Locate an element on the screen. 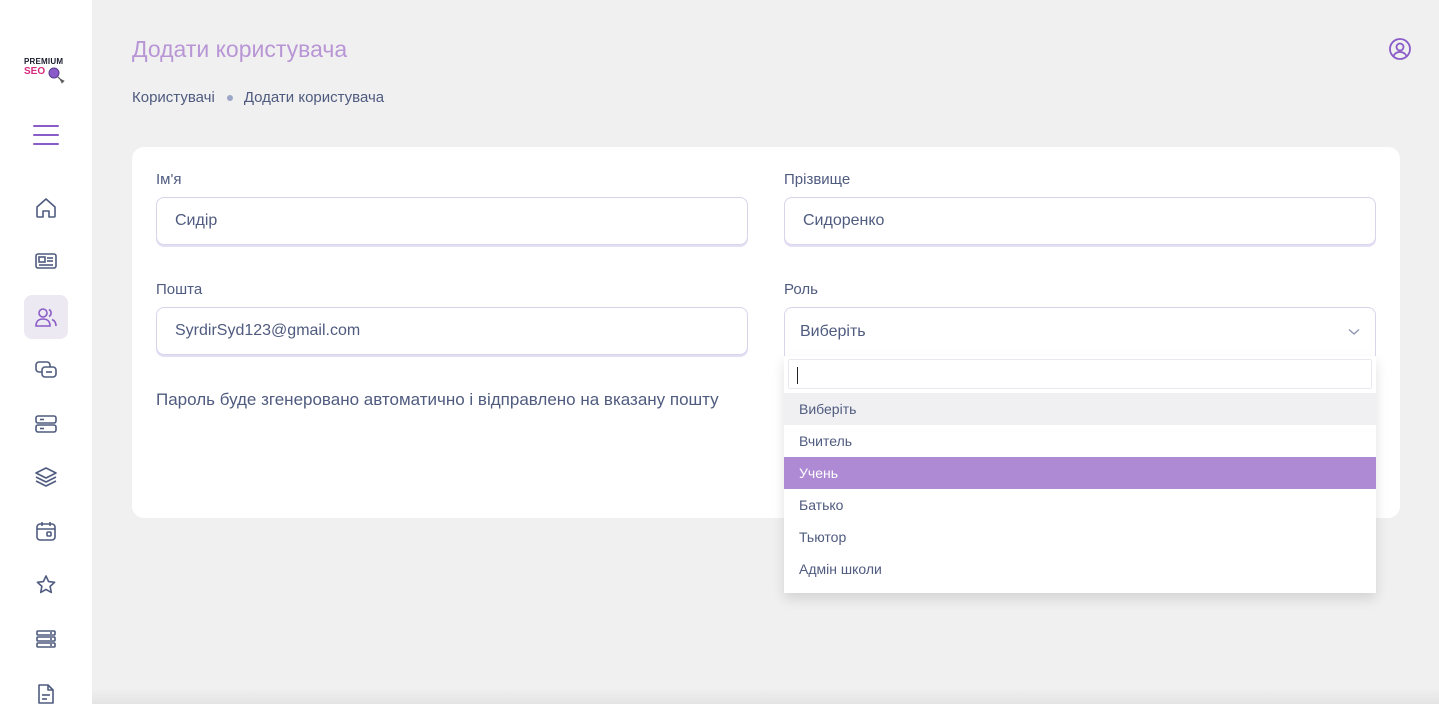 The image size is (1439, 704). dropdown-search-input is located at coordinates (1080, 374).